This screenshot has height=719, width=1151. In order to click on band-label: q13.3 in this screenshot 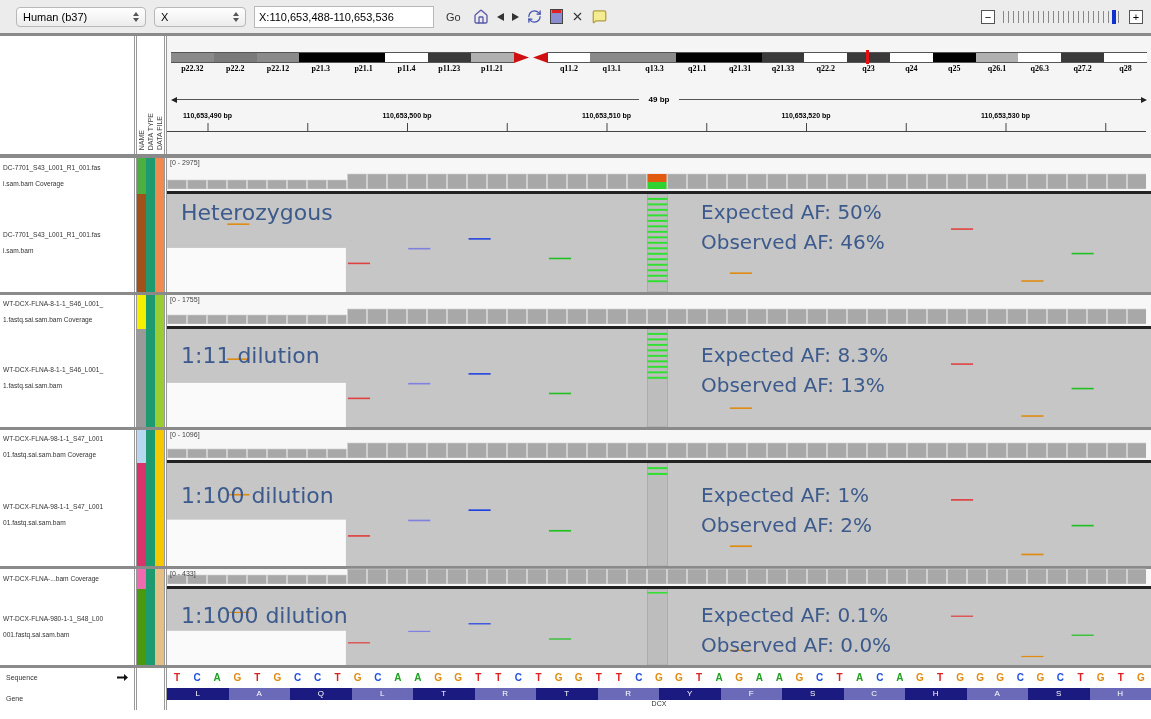, I will do `click(654, 68)`.